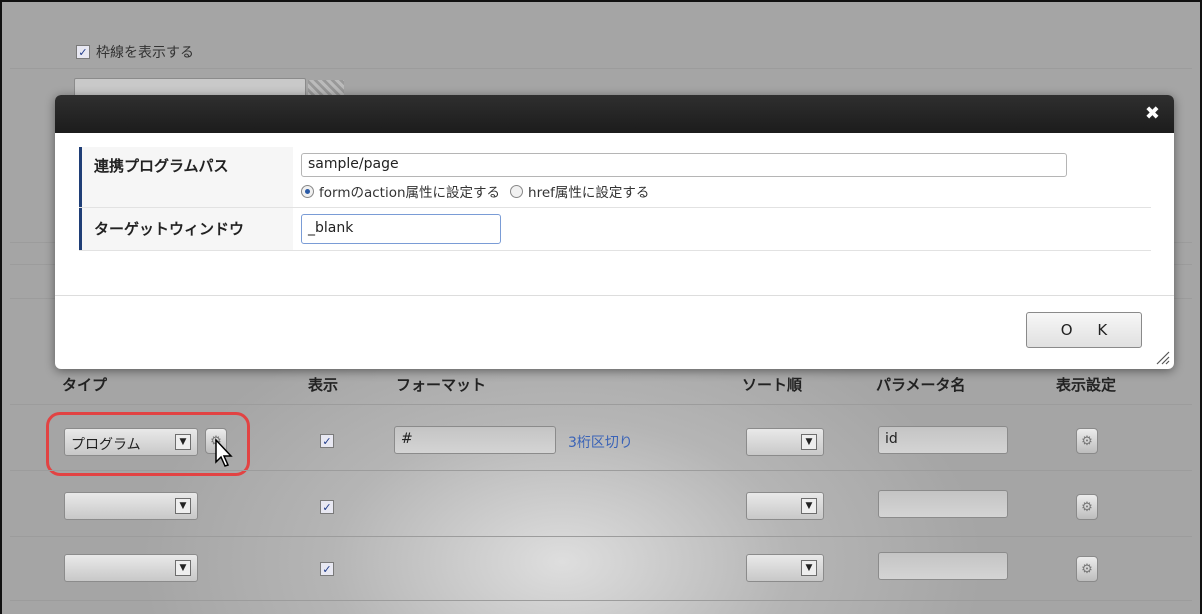 The image size is (1202, 614). Describe the element at coordinates (589, 193) in the screenshot. I see `radio-href-label: href属性に設定する` at that location.